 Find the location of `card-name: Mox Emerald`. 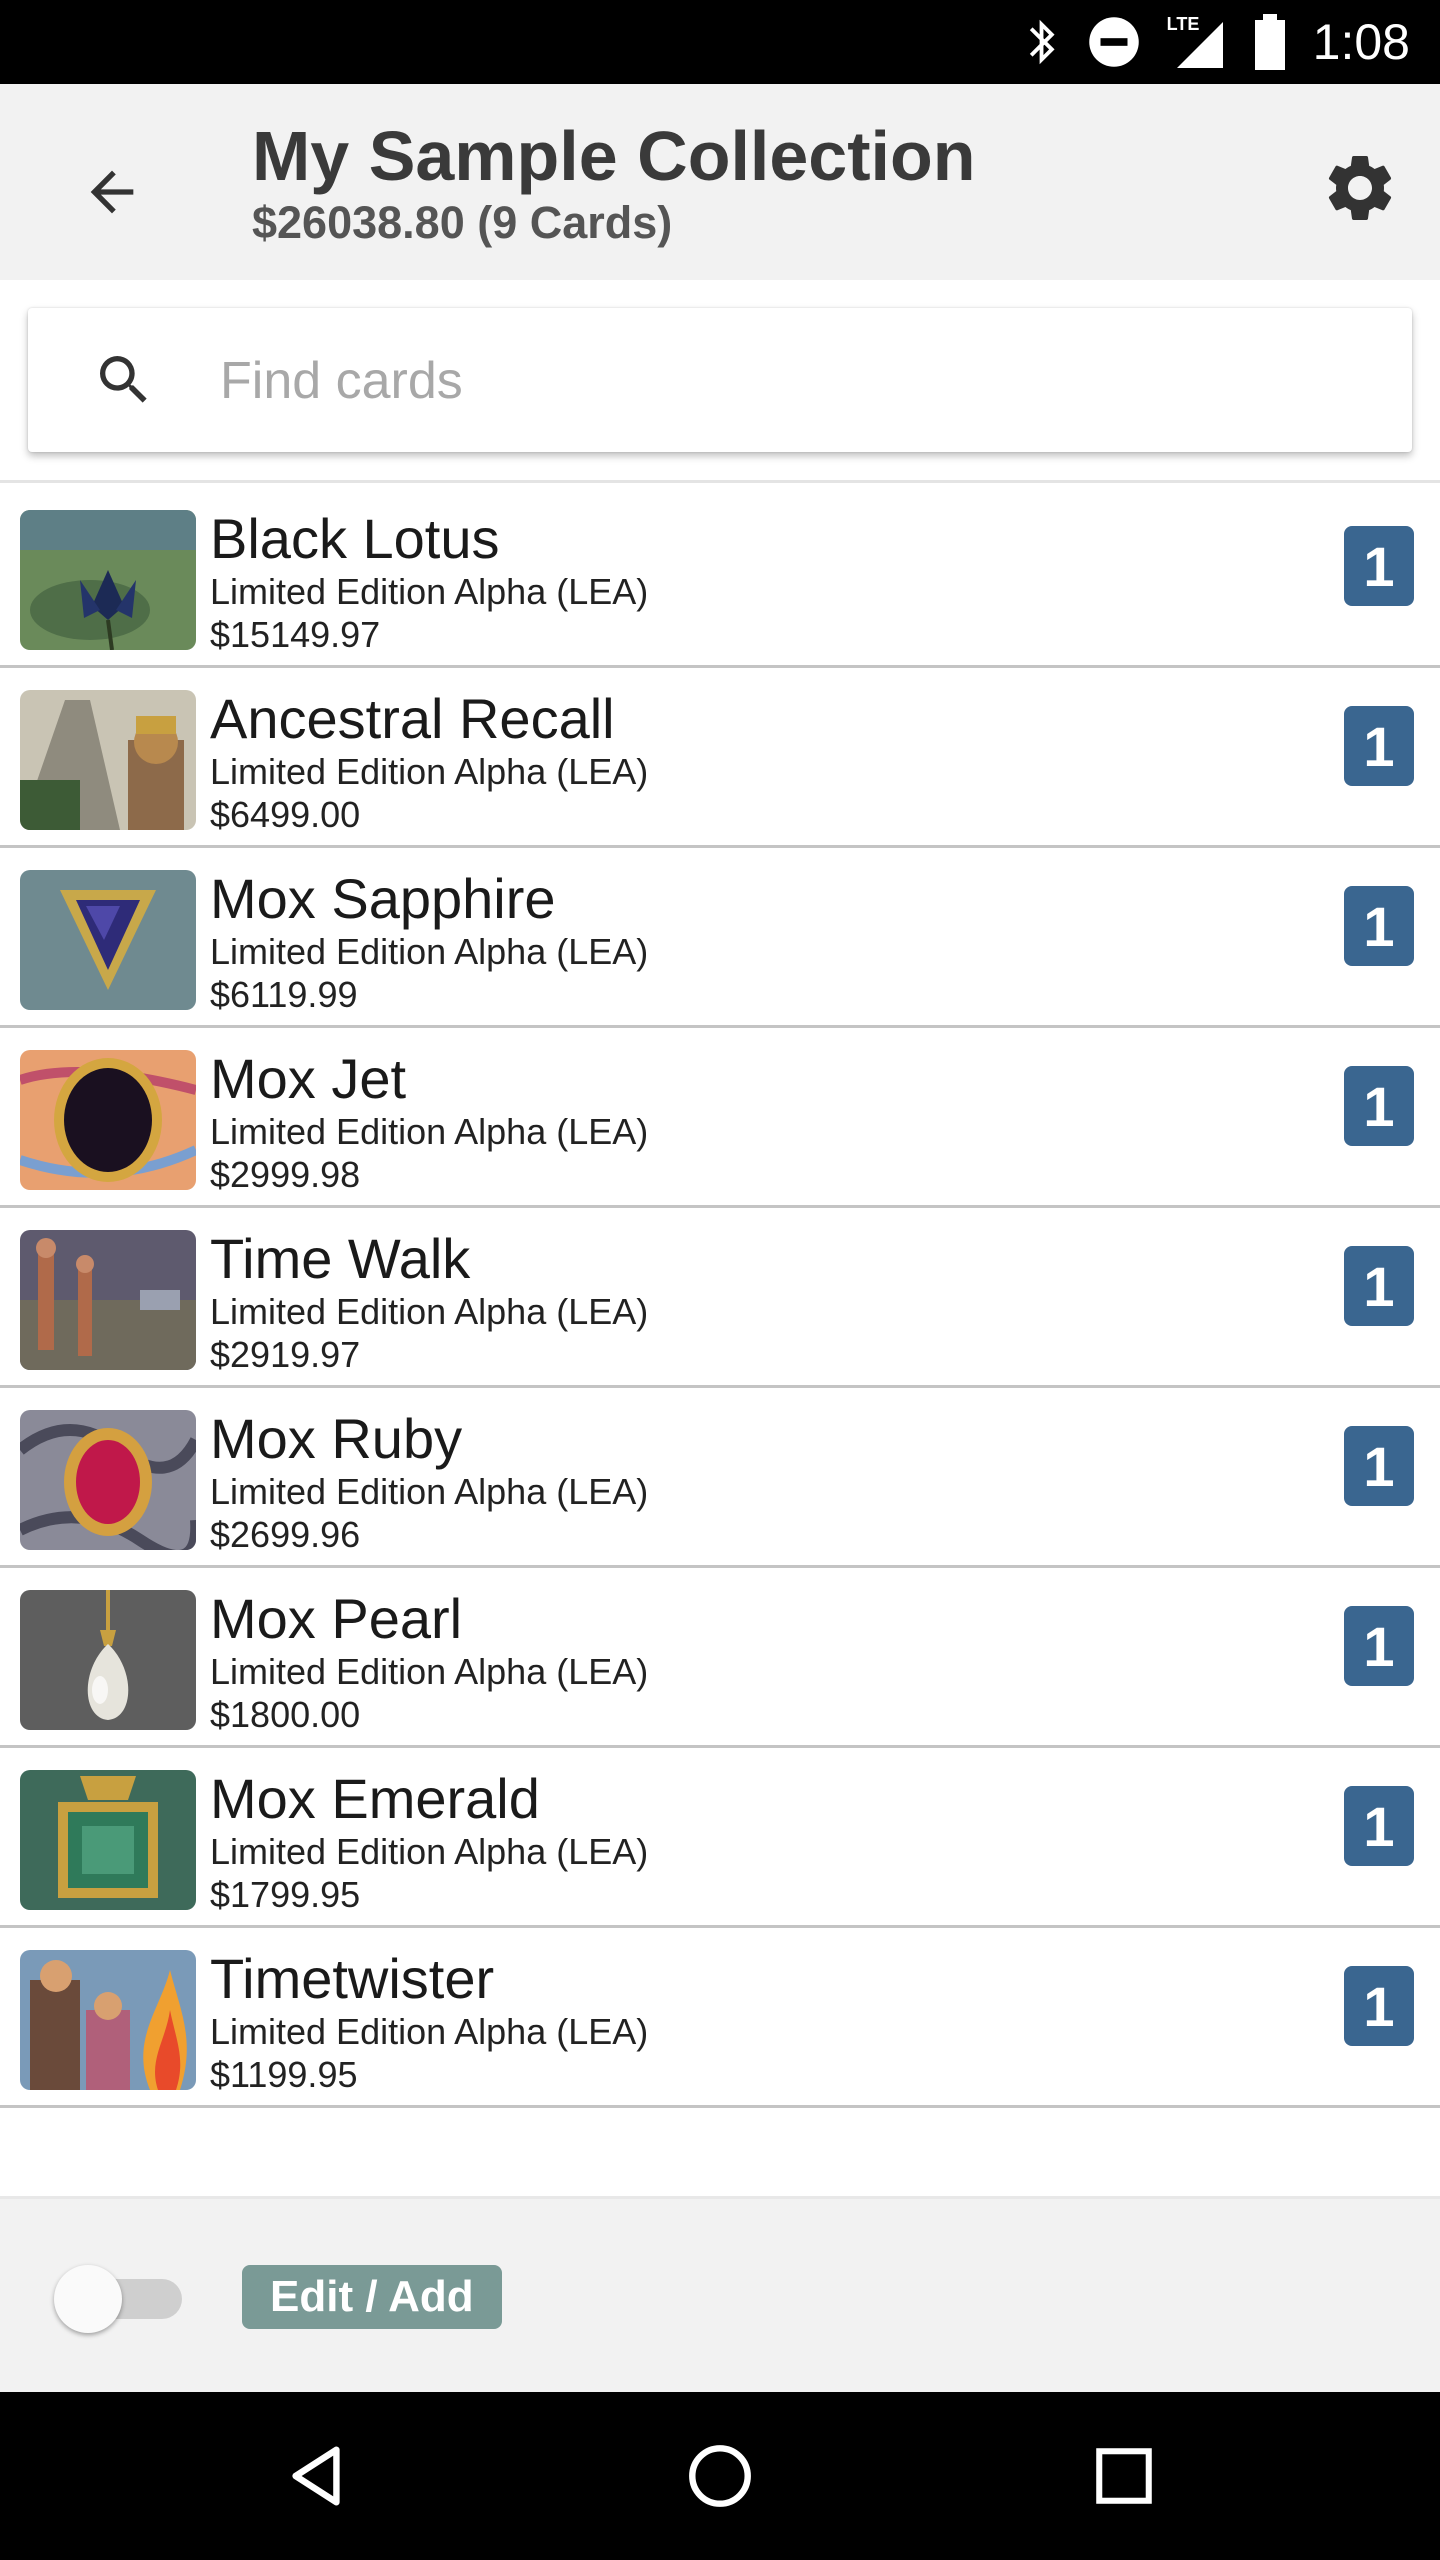

card-name: Mox Emerald is located at coordinates (375, 1798).